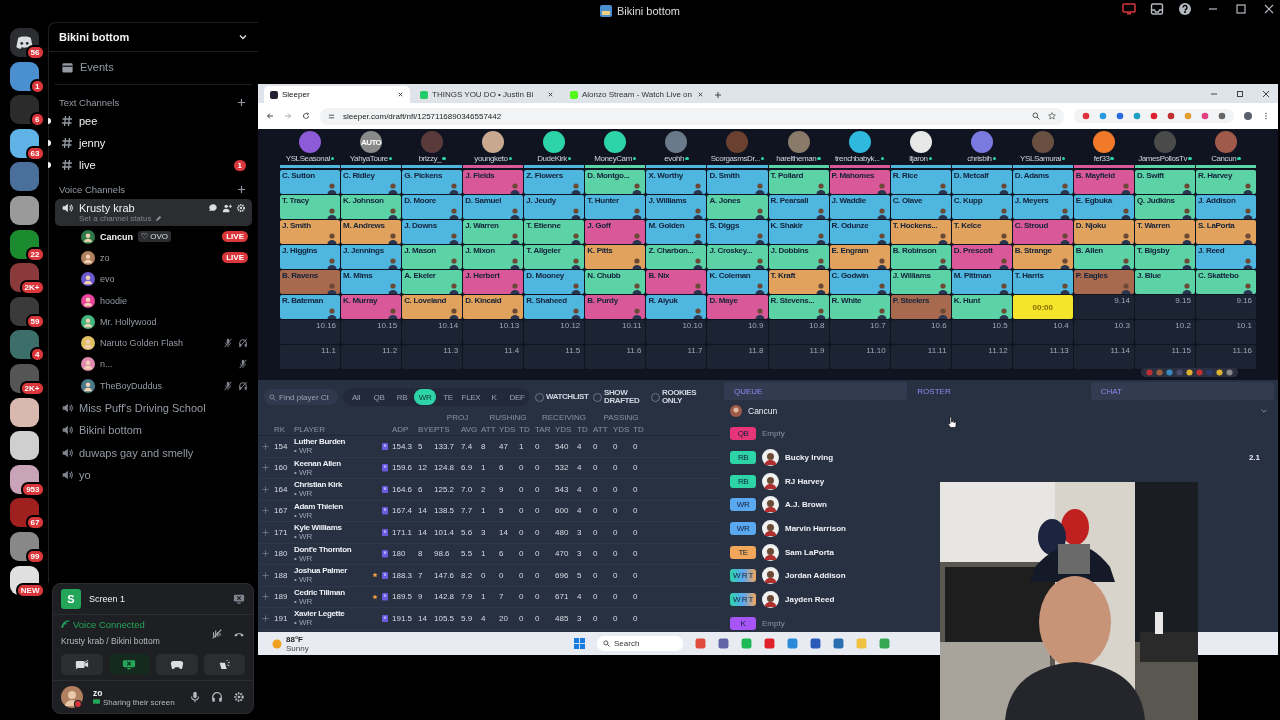  I want to click on address-bar: sleeper.com/draft/nfl/1257116890346557442, so click(692, 116).